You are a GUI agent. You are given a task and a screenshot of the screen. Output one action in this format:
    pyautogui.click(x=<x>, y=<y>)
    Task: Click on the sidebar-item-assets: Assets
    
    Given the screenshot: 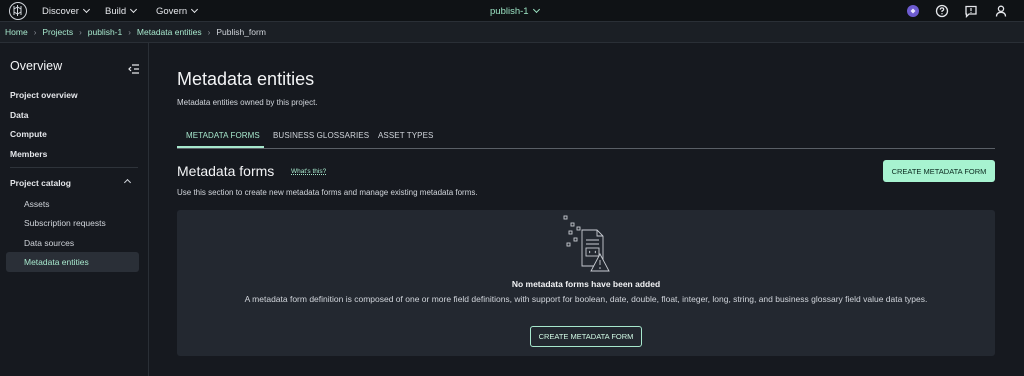 What is the action you would take?
    pyautogui.click(x=37, y=204)
    